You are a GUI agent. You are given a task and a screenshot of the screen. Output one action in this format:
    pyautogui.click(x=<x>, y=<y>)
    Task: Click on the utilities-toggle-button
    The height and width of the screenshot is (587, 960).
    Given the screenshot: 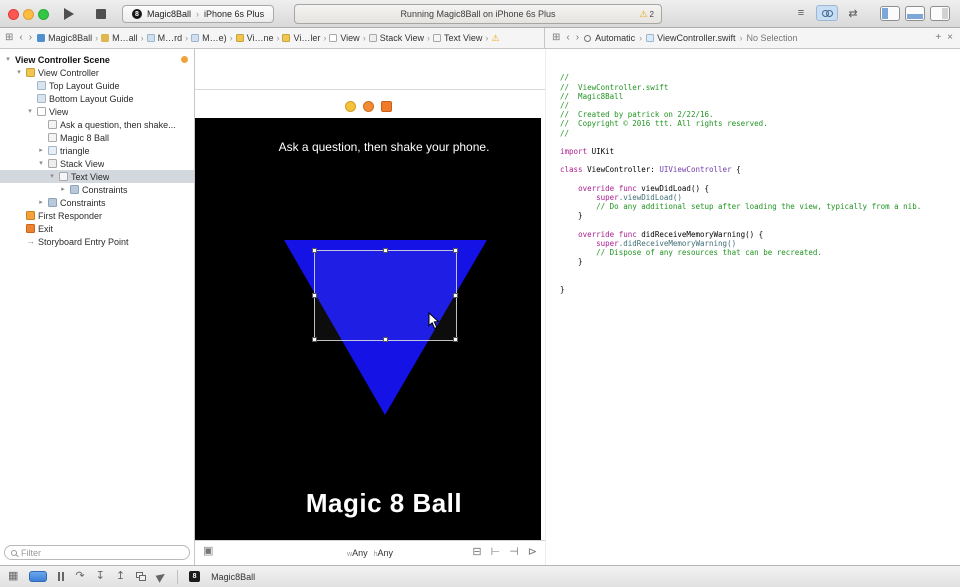 What is the action you would take?
    pyautogui.click(x=940, y=13)
    